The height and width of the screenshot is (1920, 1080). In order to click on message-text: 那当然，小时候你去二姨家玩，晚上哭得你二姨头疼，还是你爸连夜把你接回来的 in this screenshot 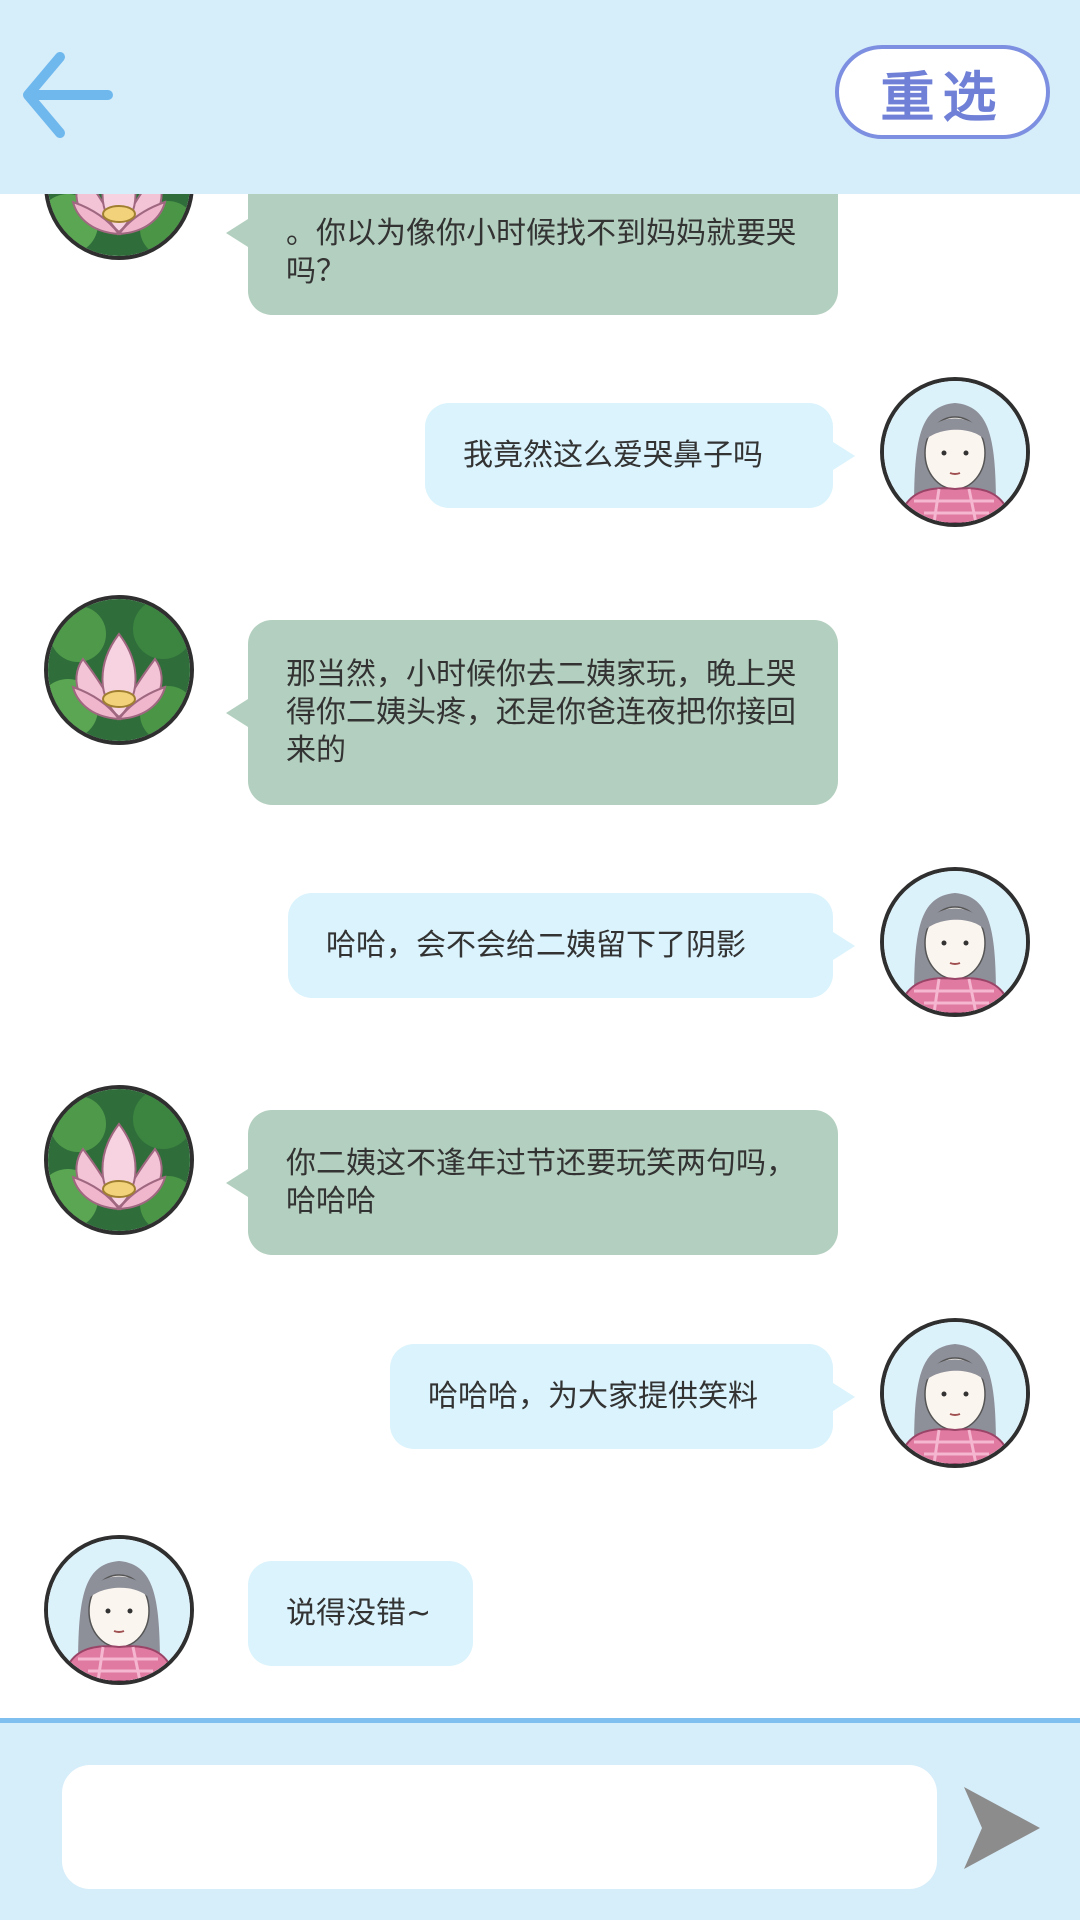, I will do `click(541, 712)`.